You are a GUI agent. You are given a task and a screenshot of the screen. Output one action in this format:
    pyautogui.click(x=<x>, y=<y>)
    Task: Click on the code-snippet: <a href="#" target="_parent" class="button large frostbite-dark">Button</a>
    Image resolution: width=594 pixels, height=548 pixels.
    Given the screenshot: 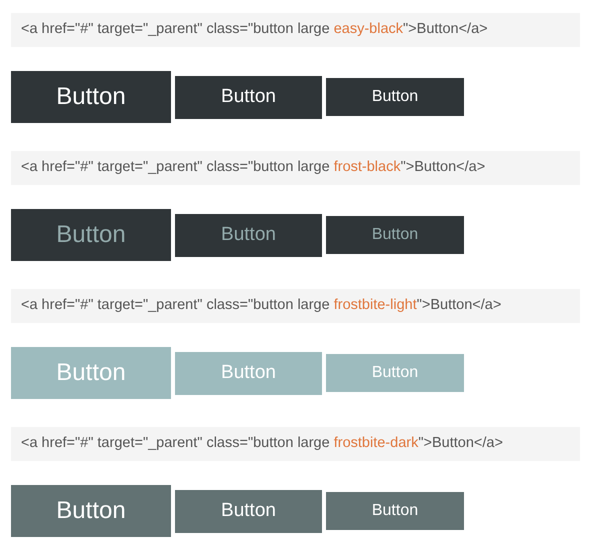 What is the action you would take?
    pyautogui.click(x=295, y=444)
    